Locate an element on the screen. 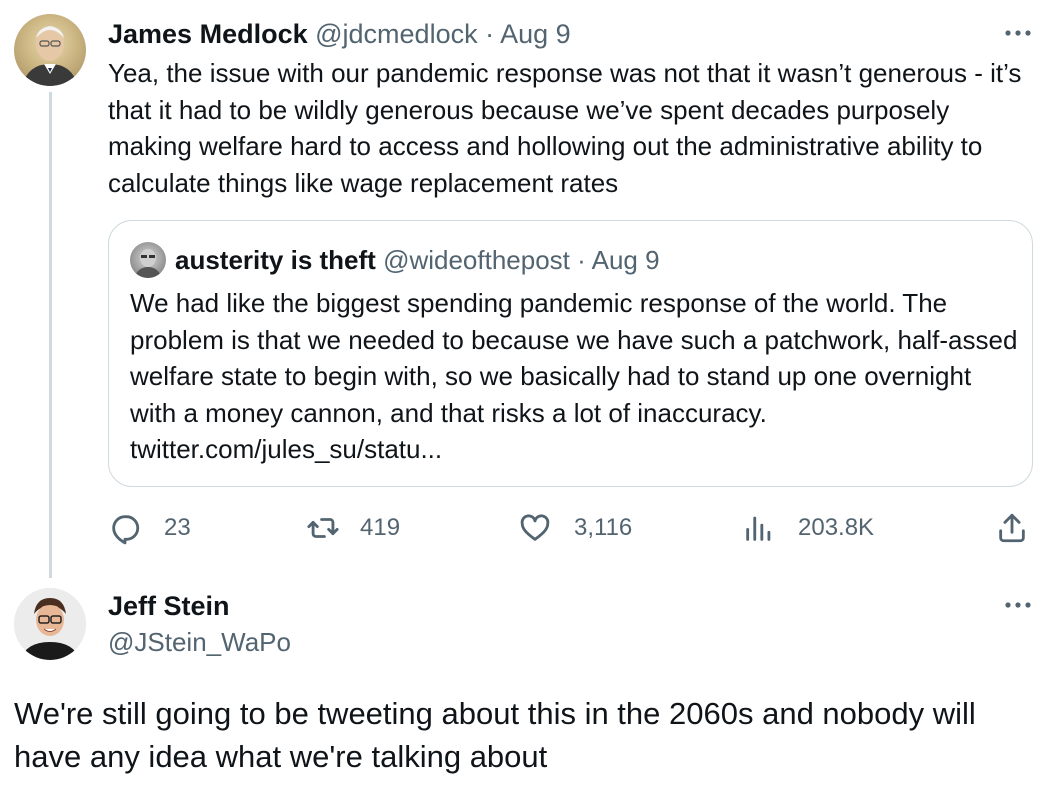 Image resolution: width=1052 pixels, height=798 pixels. author-name: James Medlock is located at coordinates (208, 34).